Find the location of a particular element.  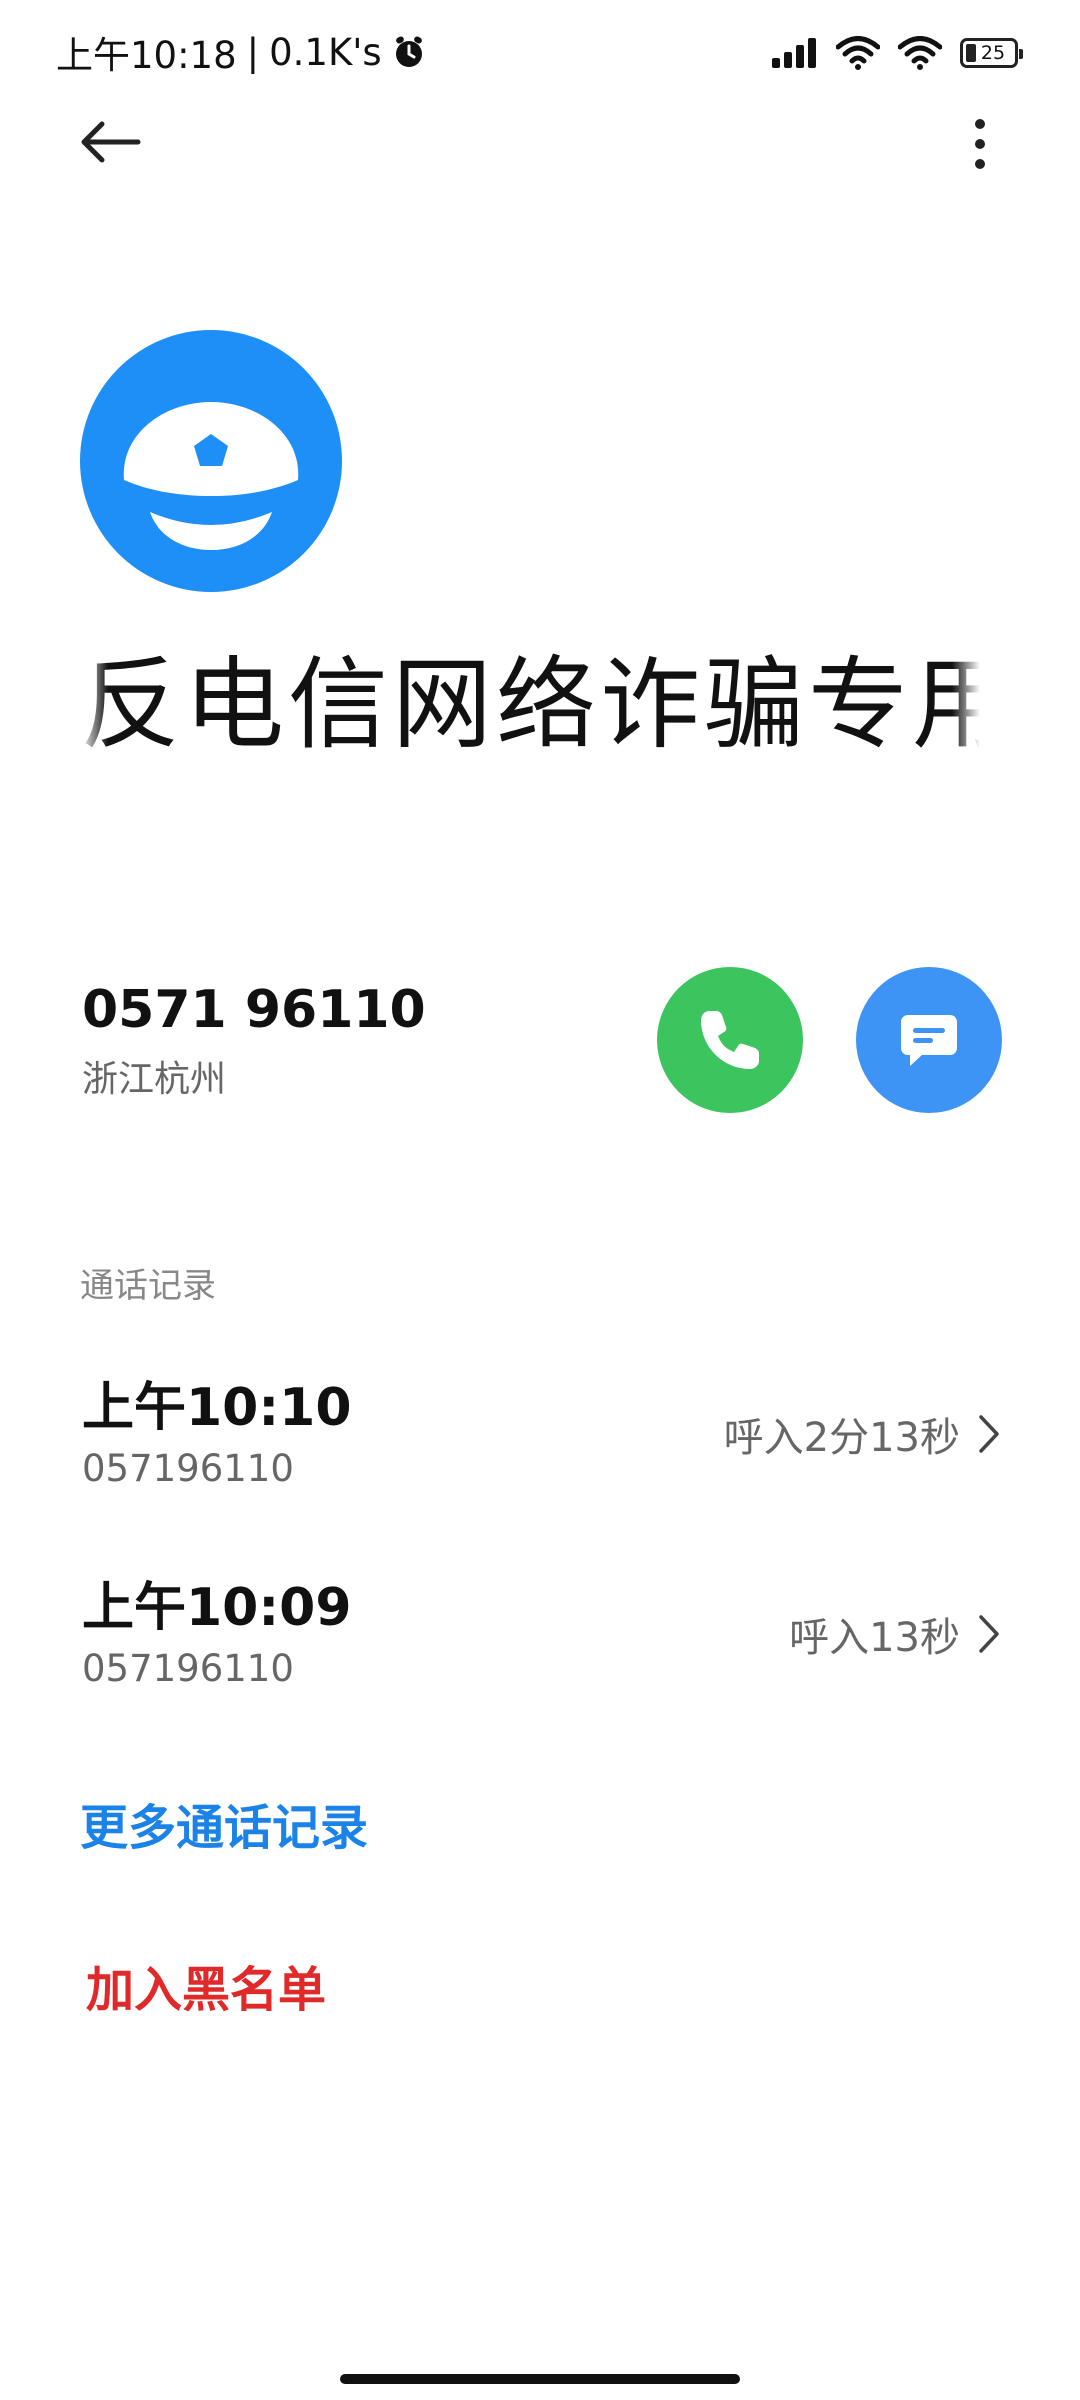

call-log-time: 上午10:10 is located at coordinates (217, 1408).